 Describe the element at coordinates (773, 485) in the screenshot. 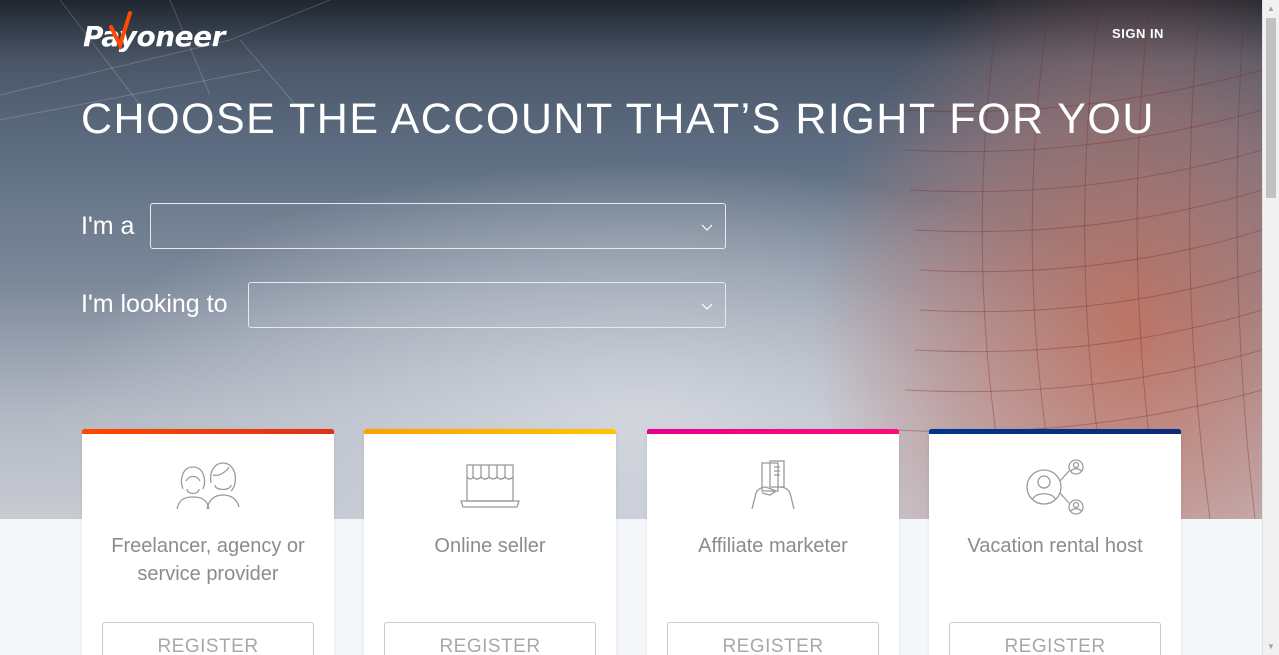

I see `hand-holding-phone-icon` at that location.